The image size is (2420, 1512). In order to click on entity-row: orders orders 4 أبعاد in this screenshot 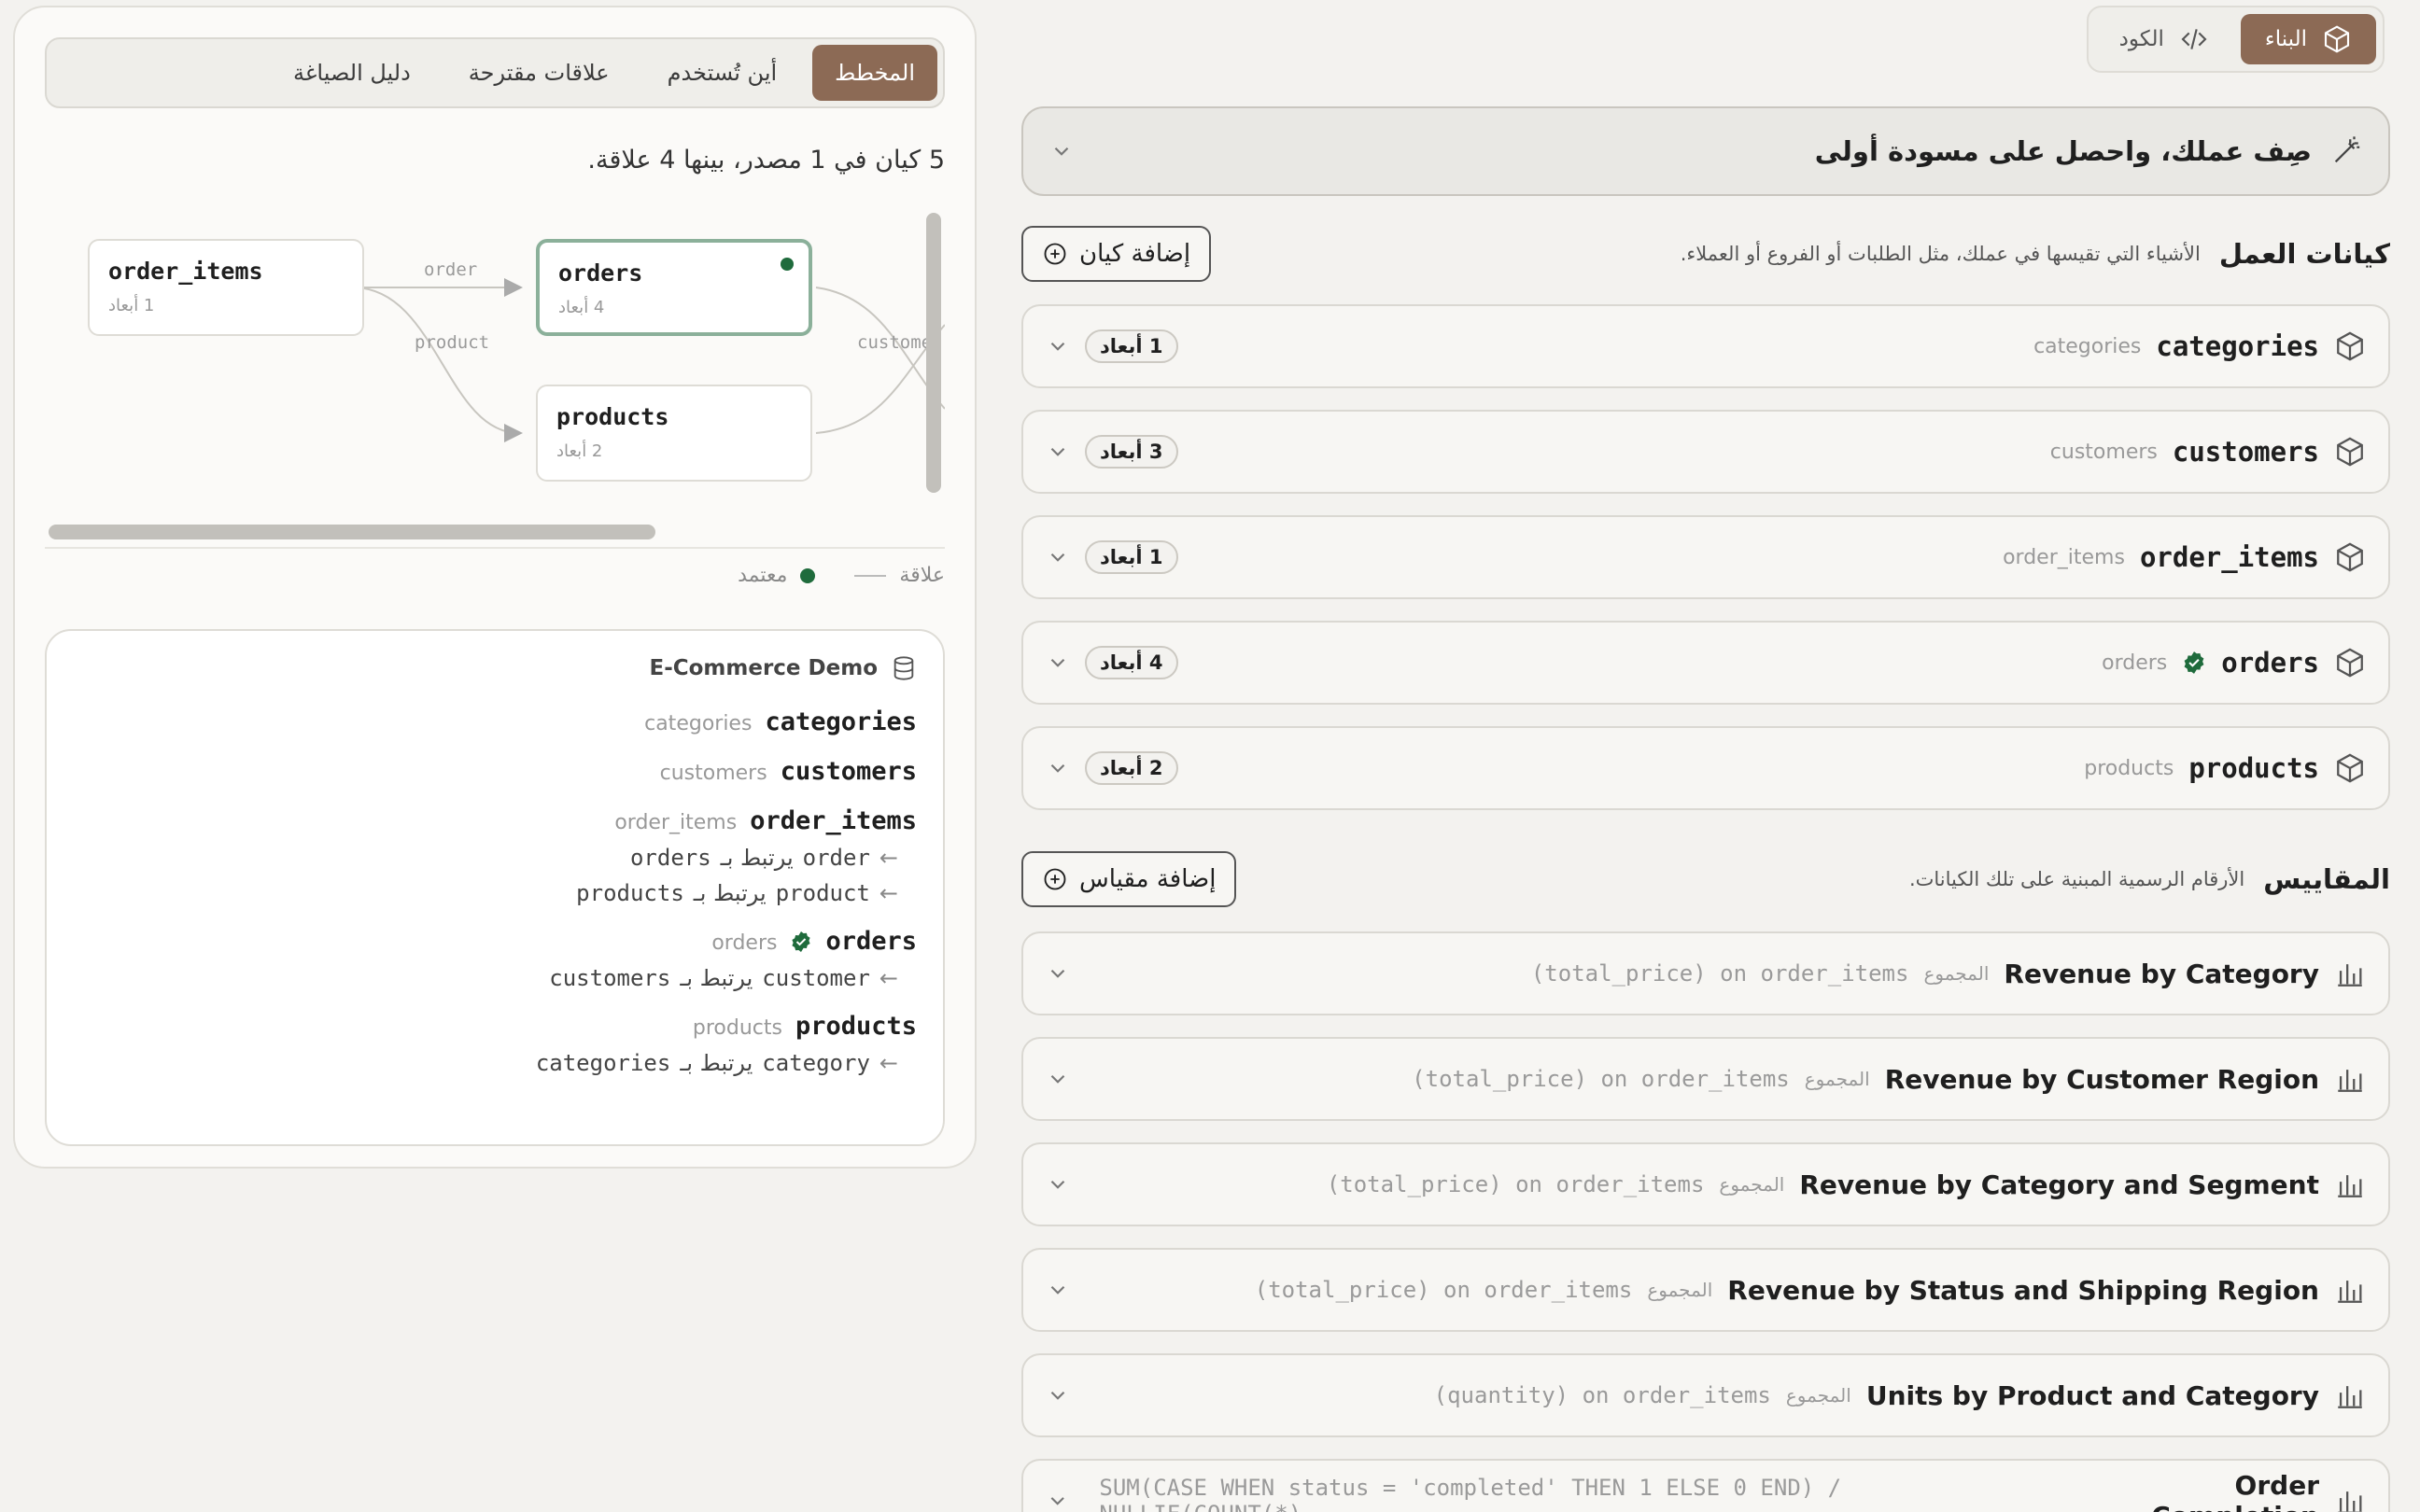, I will do `click(1706, 663)`.